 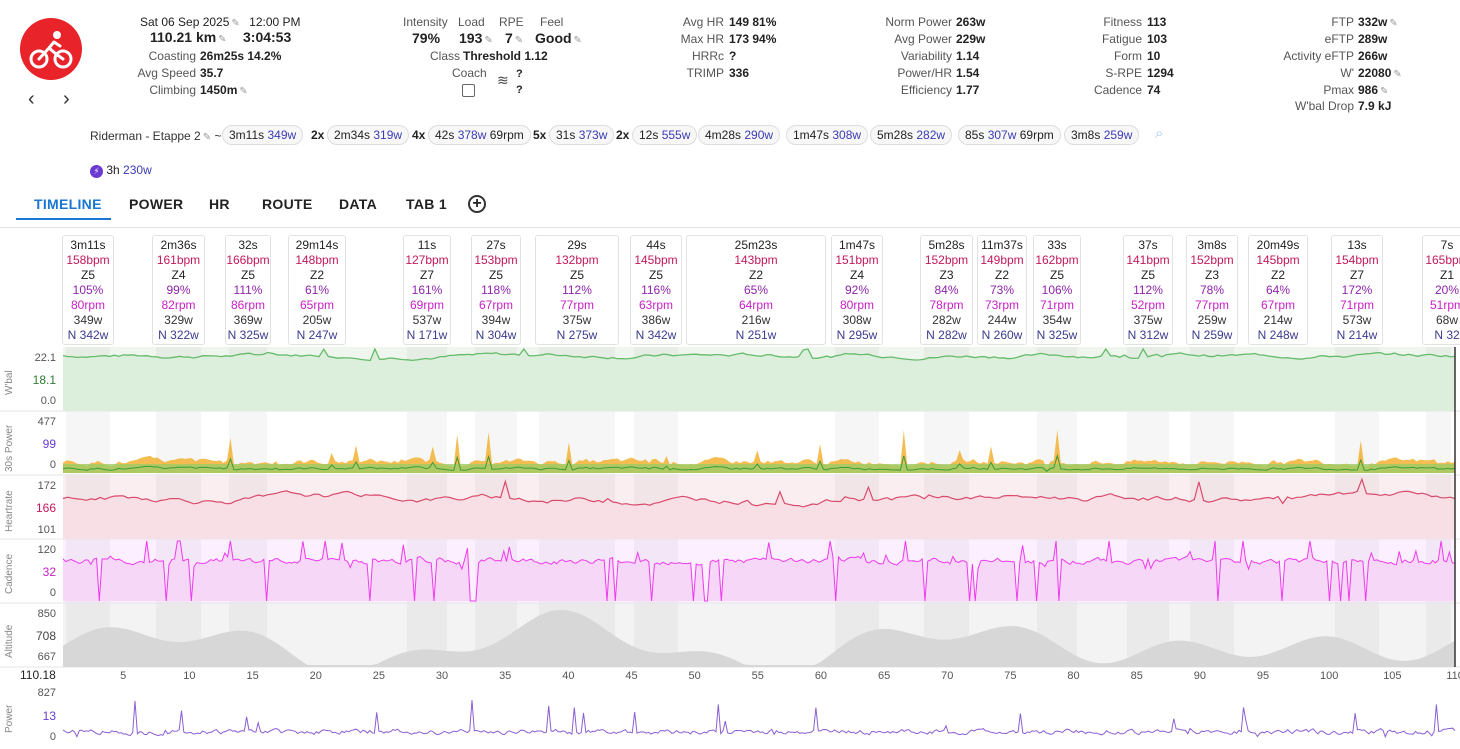 I want to click on card-dur: 13s, so click(x=1357, y=245).